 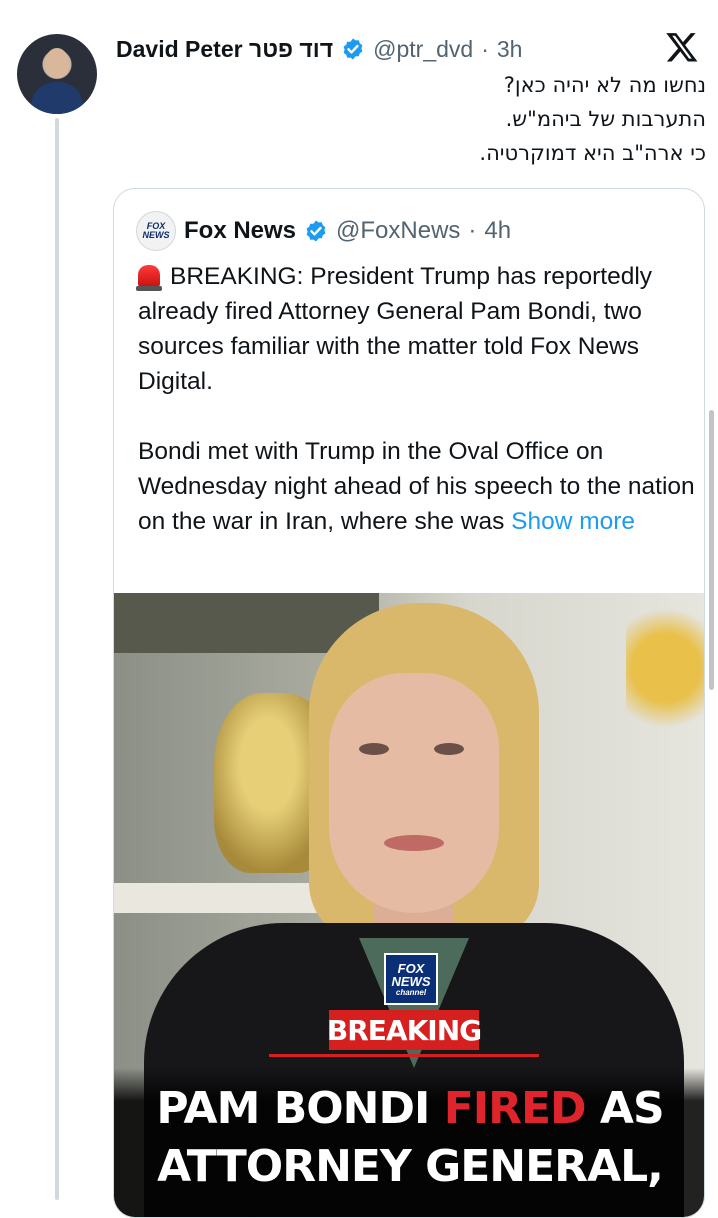 What do you see at coordinates (592, 153) in the screenshot?
I see `tweet-text-line: כי ארה"ב היא דמוקרטיה.` at bounding box center [592, 153].